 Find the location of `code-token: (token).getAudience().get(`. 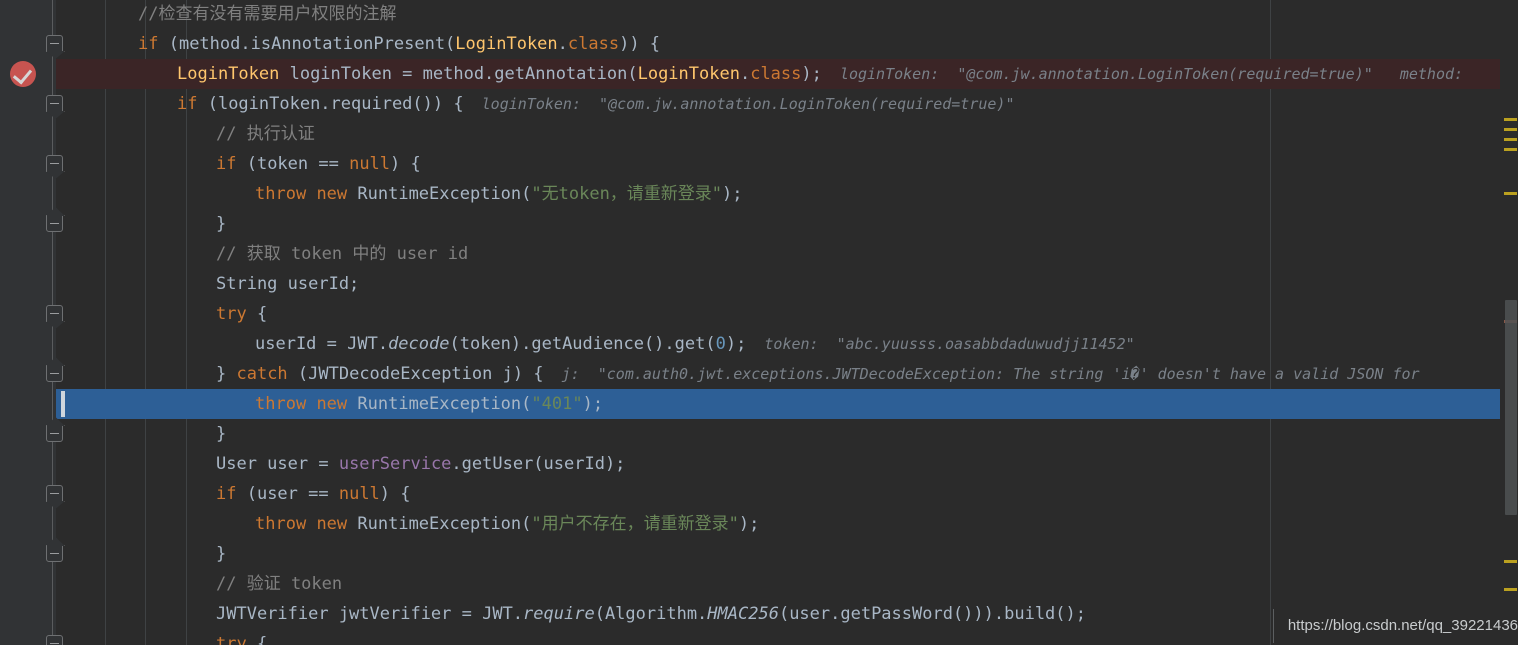

code-token: (token).getAudience().get( is located at coordinates (582, 344).